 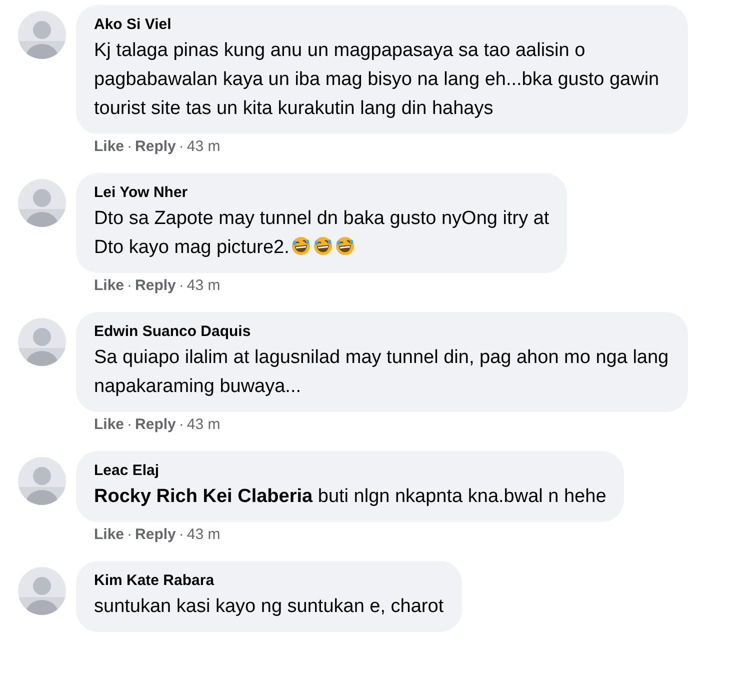 I want to click on author-name: Edwin Suanco Daquis, so click(x=382, y=332).